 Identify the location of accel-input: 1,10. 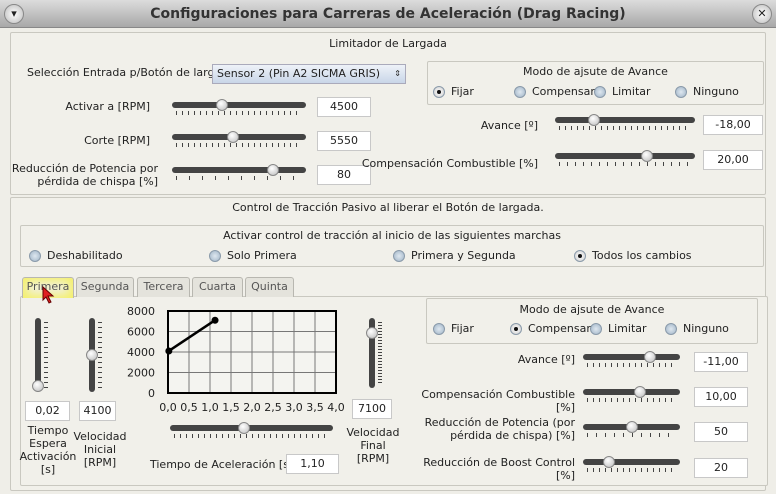
(312, 464).